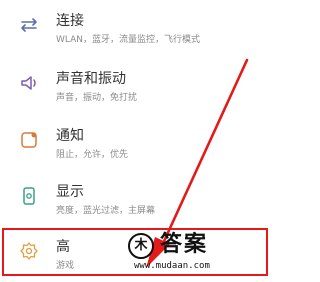  Describe the element at coordinates (29, 25) in the screenshot. I see `connection-icon` at that location.